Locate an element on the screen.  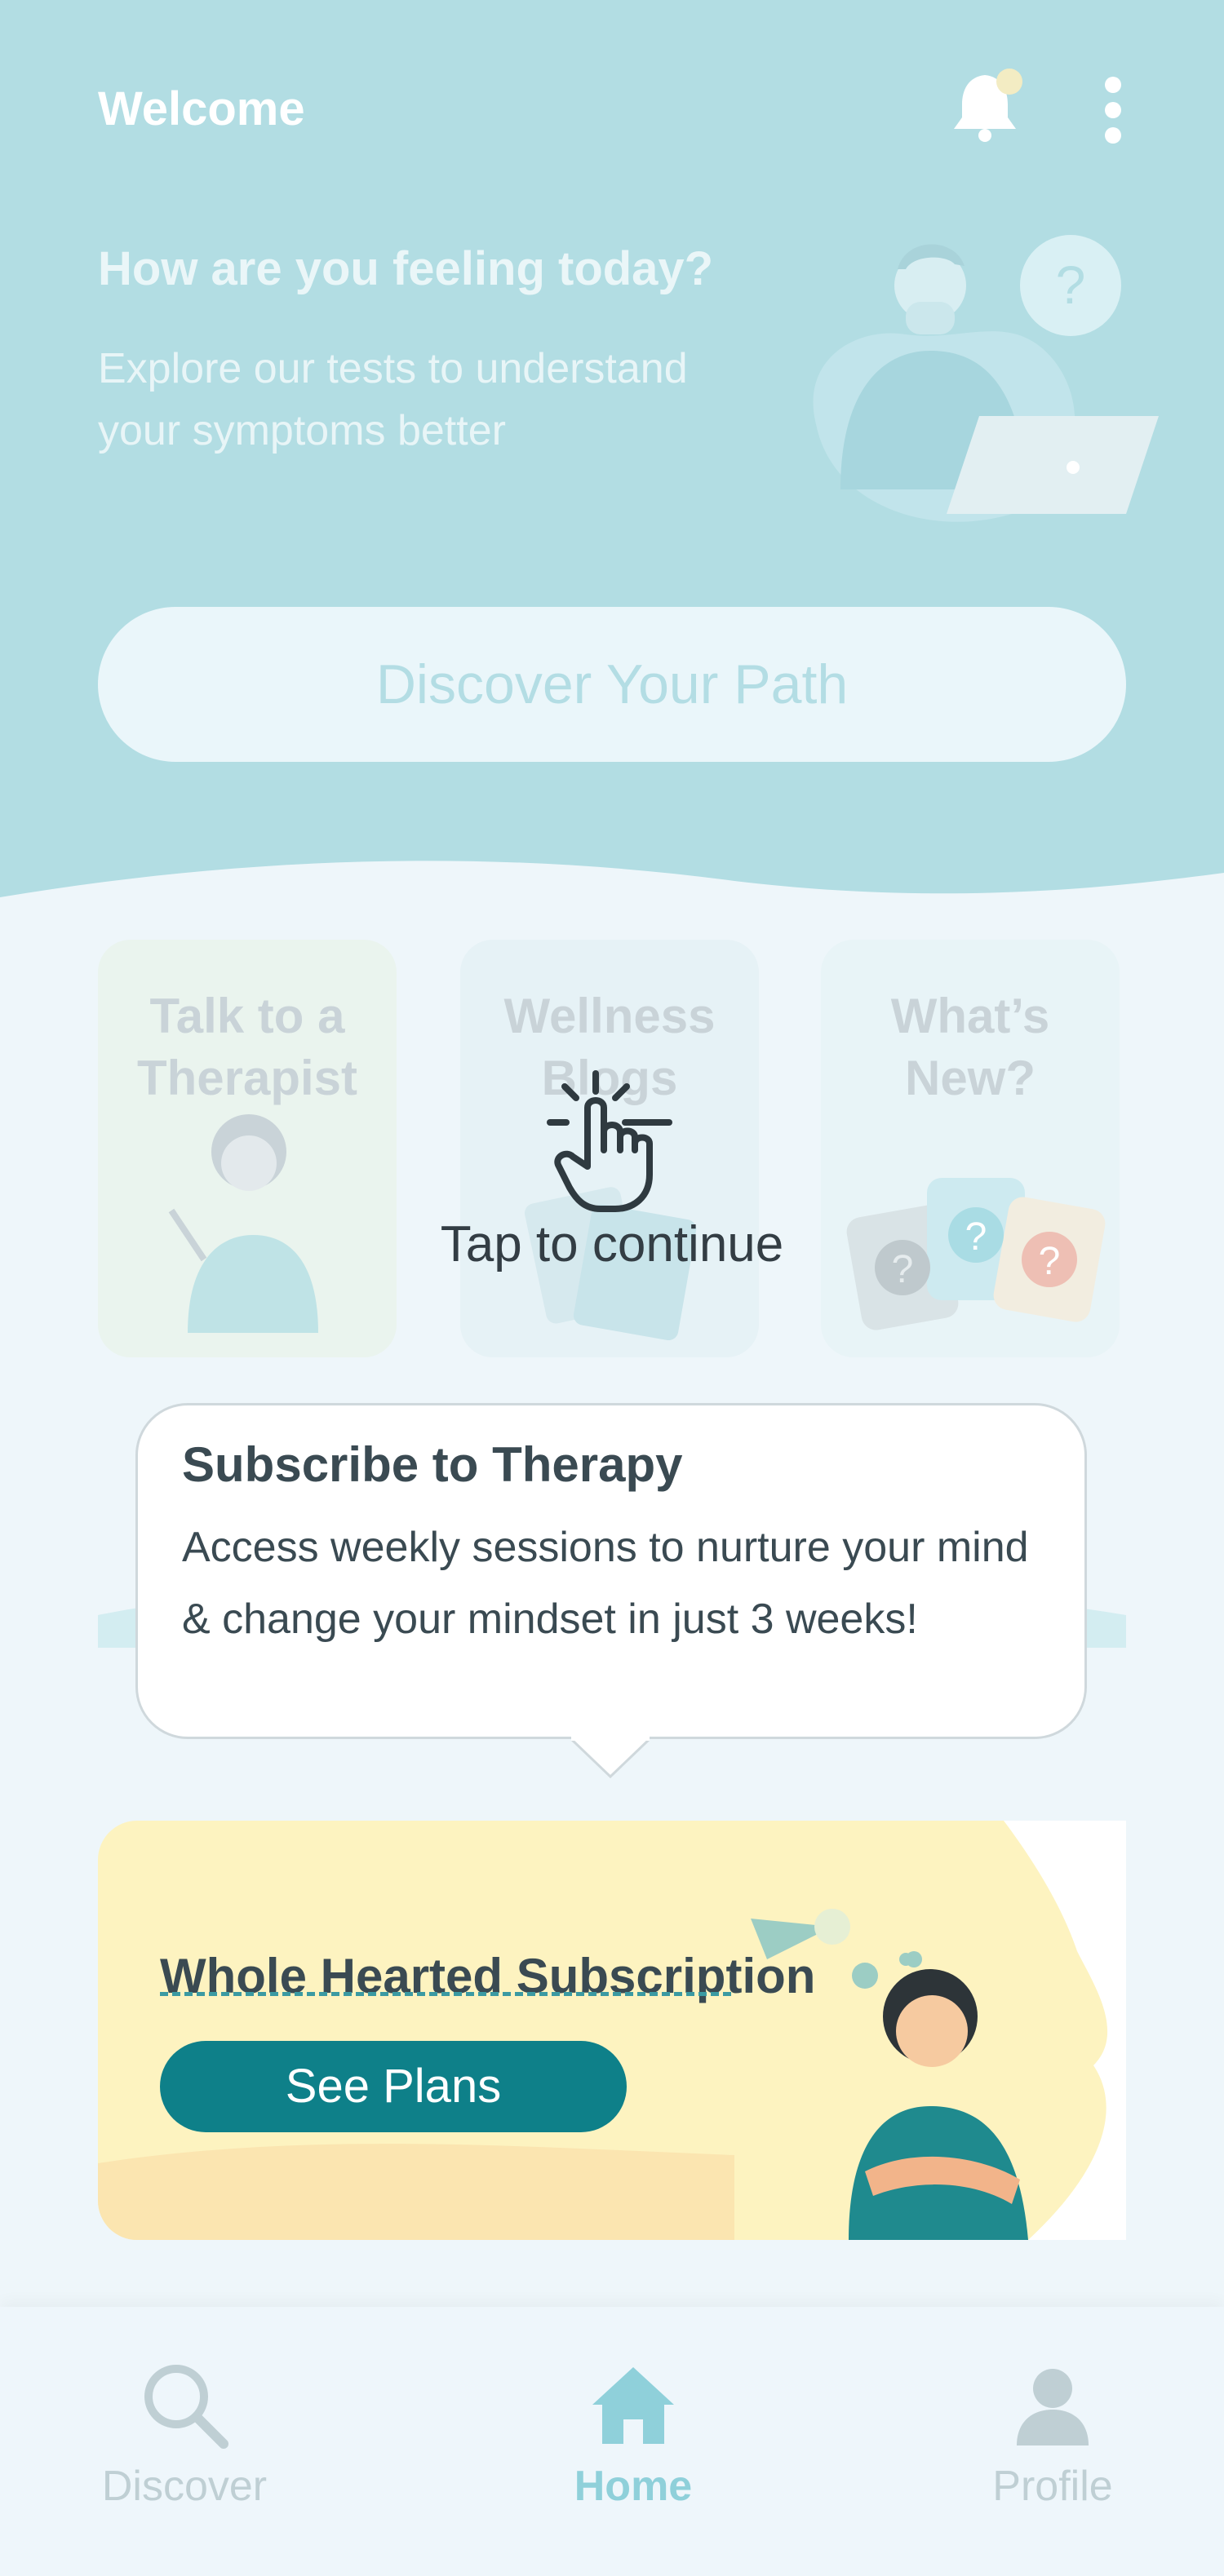
talk-to-therapist-card: Talk to a Therapist is located at coordinates (247, 1148).